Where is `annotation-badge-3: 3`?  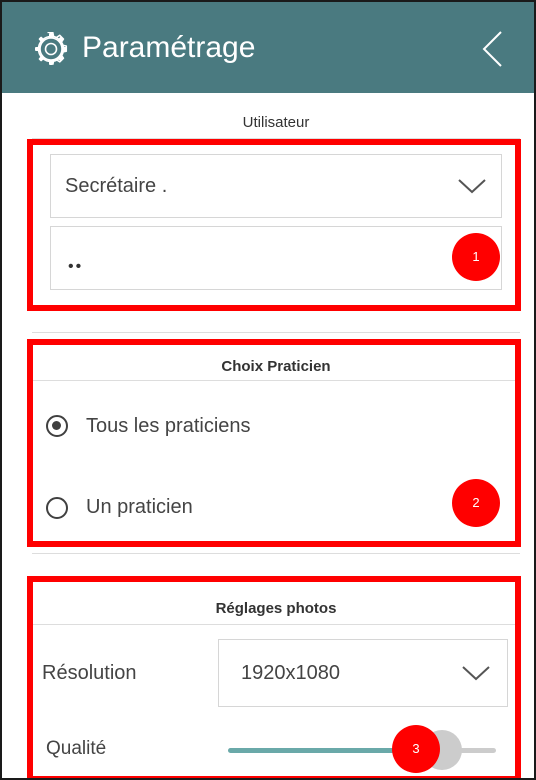 annotation-badge-3: 3 is located at coordinates (416, 749).